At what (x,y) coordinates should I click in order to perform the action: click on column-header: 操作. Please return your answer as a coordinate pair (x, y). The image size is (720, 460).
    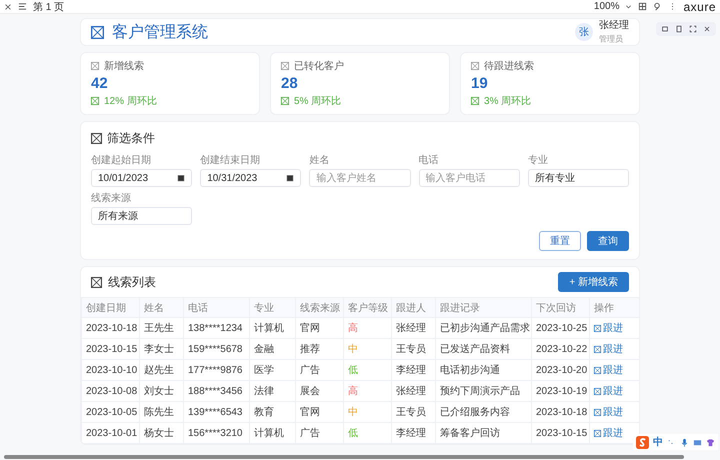
    Looking at the image, I should click on (614, 308).